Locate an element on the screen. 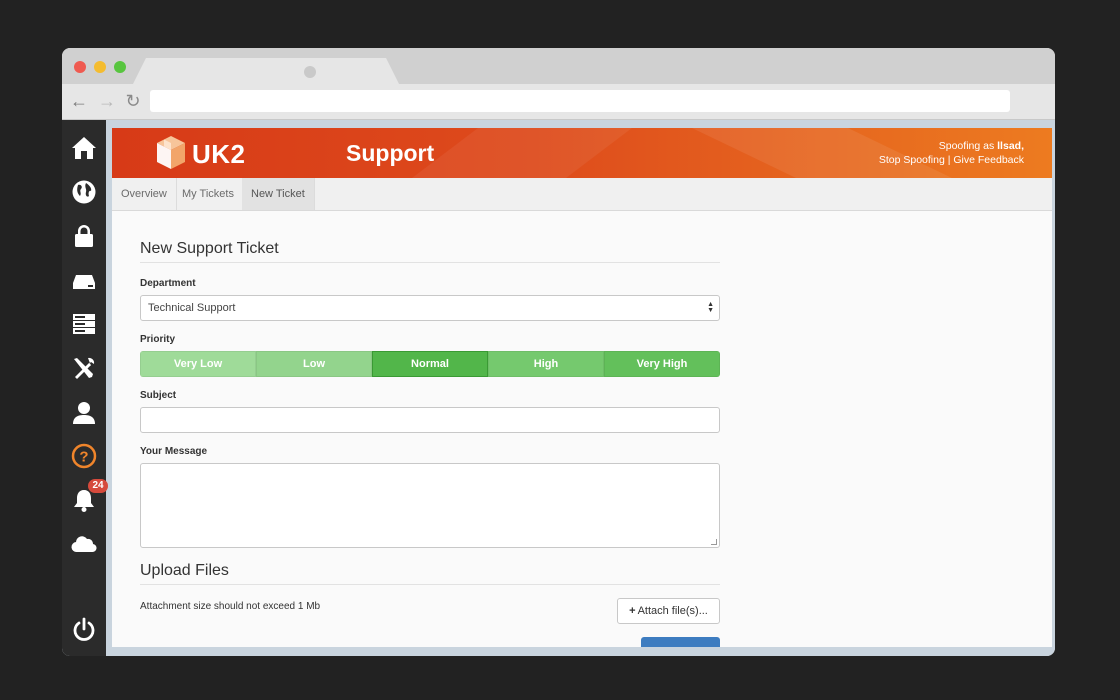 The width and height of the screenshot is (1120, 700). logo-text: UK2 is located at coordinates (219, 154).